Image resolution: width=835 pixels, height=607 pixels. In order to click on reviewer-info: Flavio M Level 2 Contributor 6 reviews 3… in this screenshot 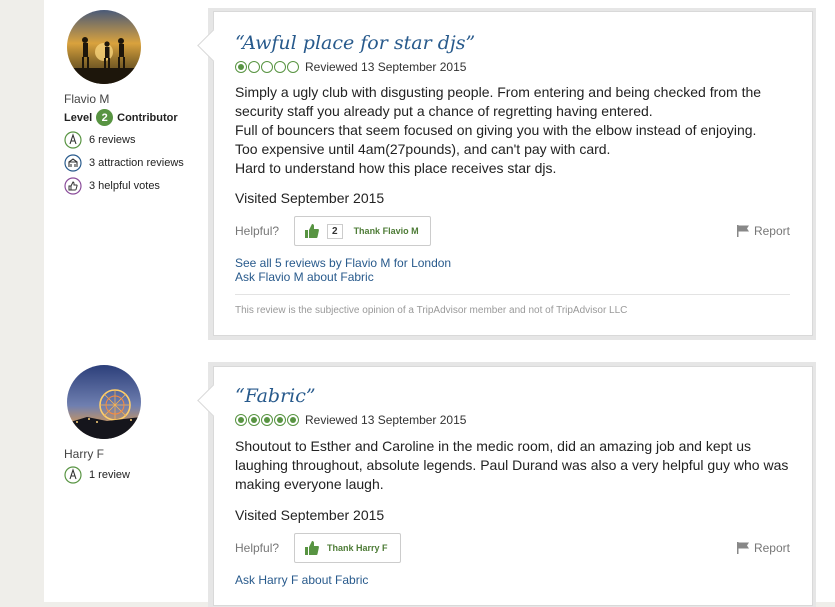, I will do `click(134, 102)`.